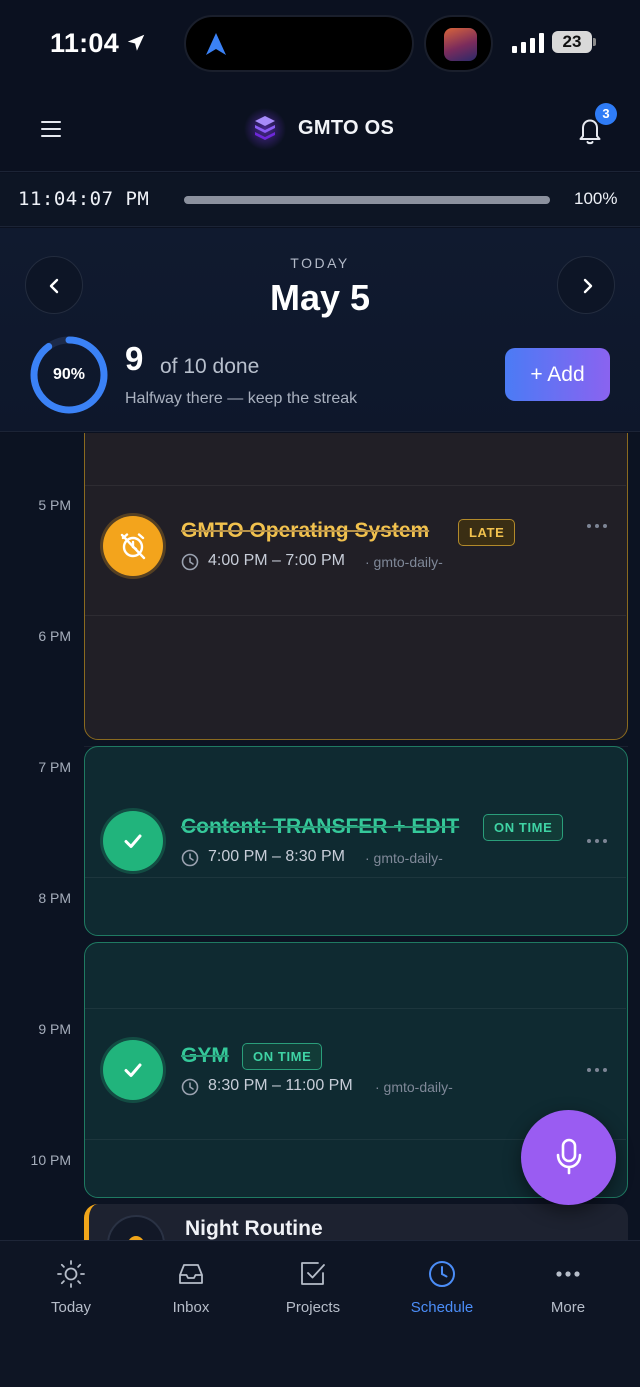 The width and height of the screenshot is (640, 1387). What do you see at coordinates (210, 366) in the screenshot?
I see `done-of-total: of 10 done` at bounding box center [210, 366].